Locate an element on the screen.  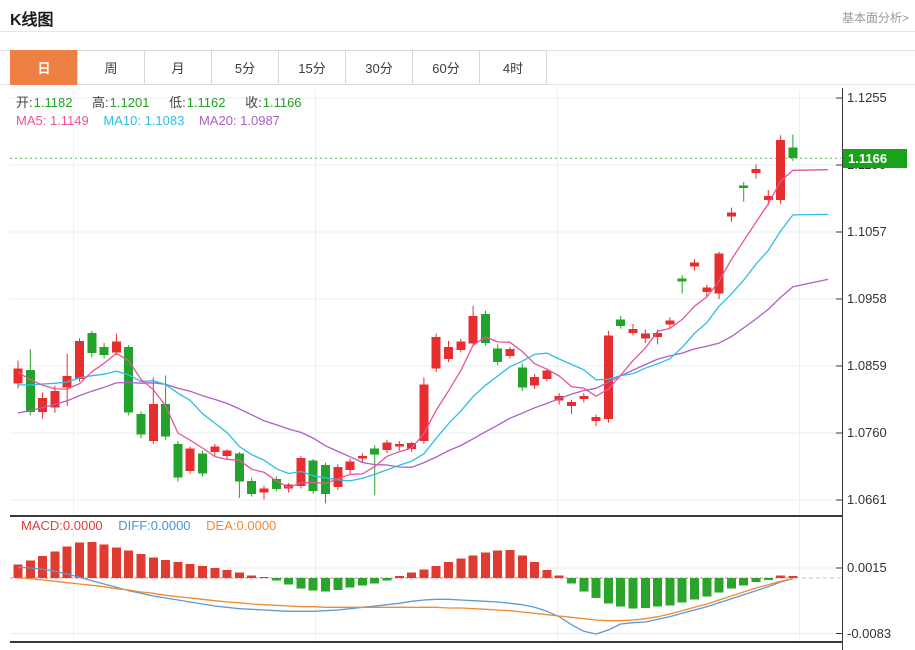
price-axis-label: 1.1255 is located at coordinates (867, 97).